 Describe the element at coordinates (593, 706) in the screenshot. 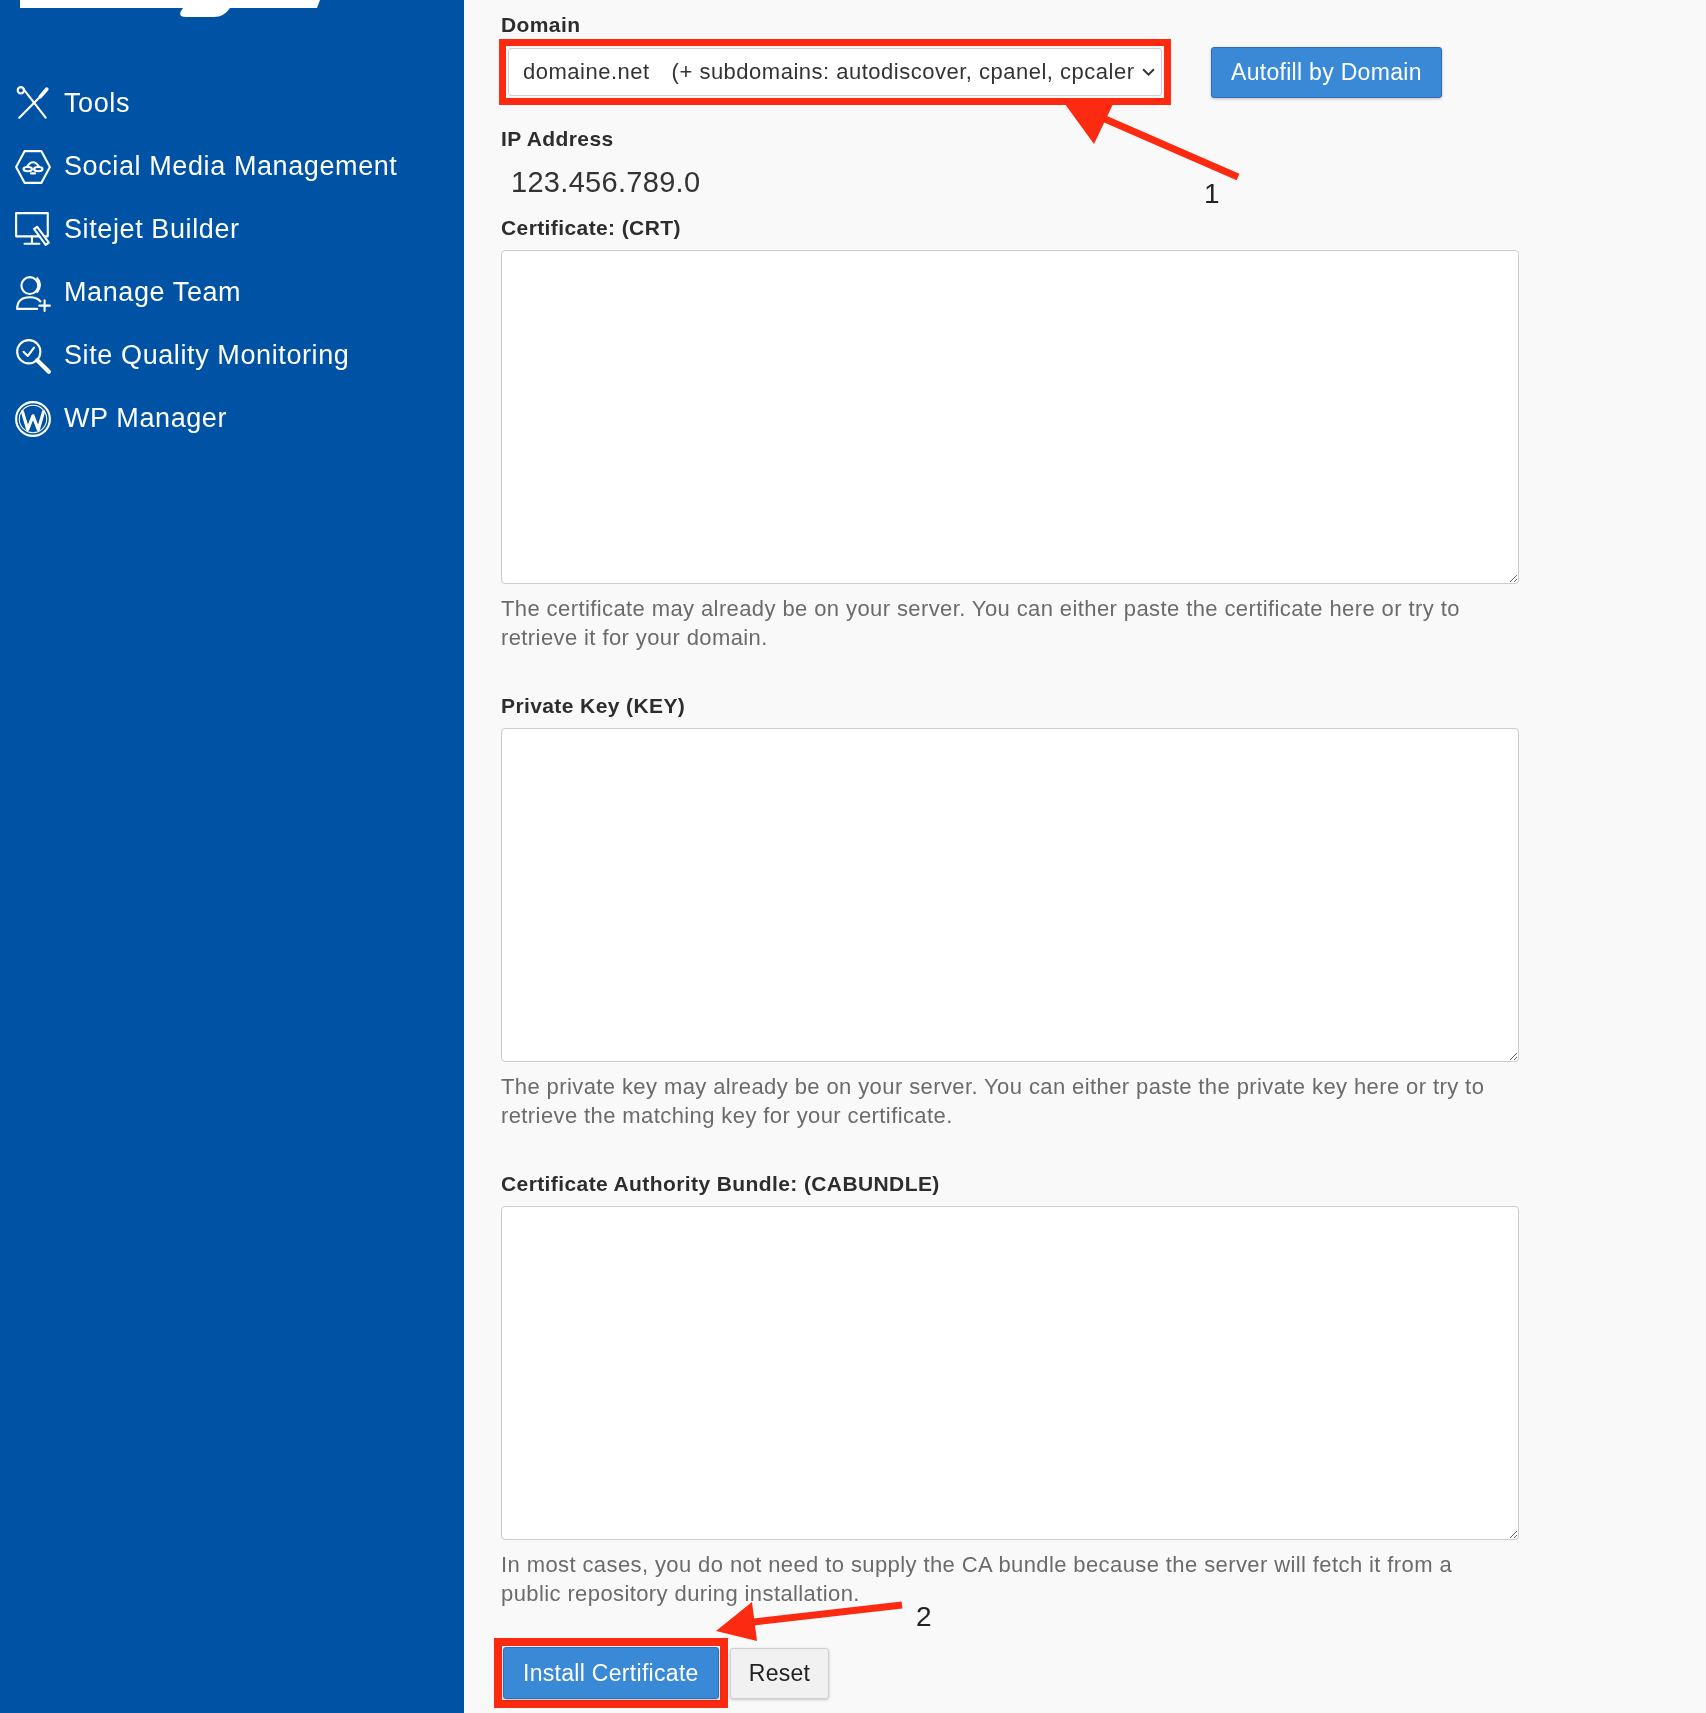

I see `field-label: Private Key (KEY)` at that location.